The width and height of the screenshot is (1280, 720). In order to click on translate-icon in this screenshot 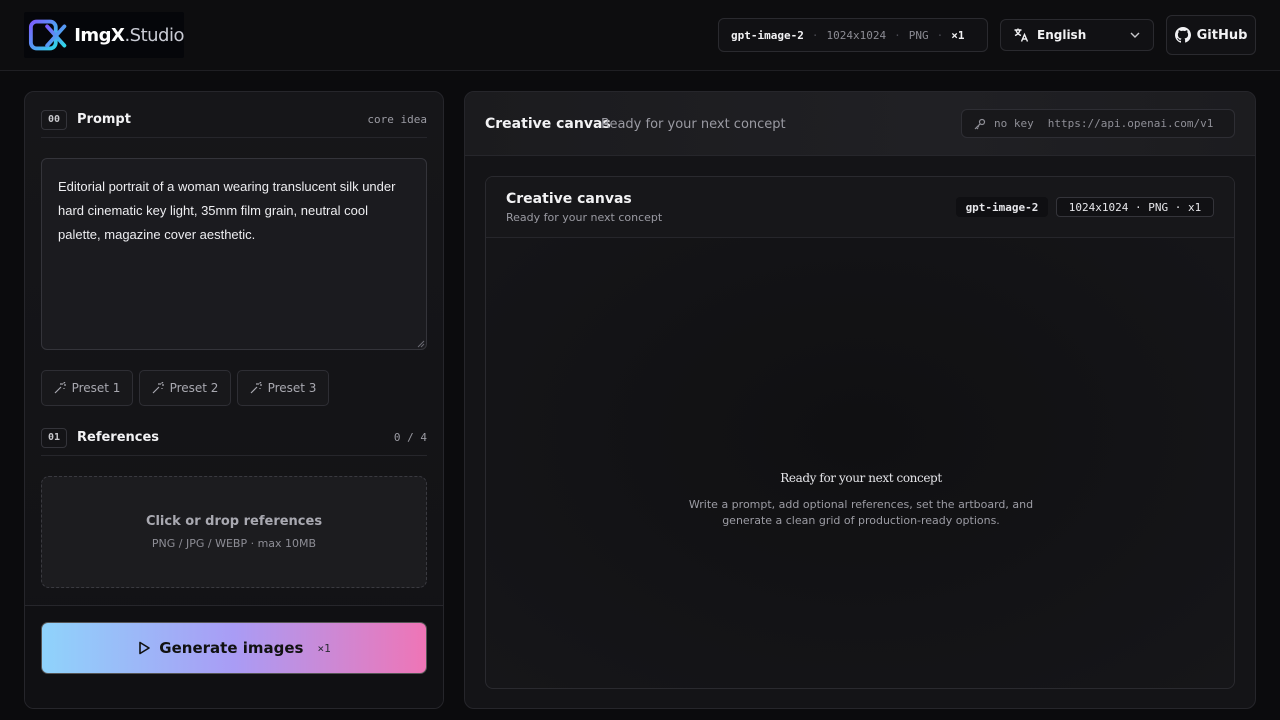, I will do `click(1021, 35)`.